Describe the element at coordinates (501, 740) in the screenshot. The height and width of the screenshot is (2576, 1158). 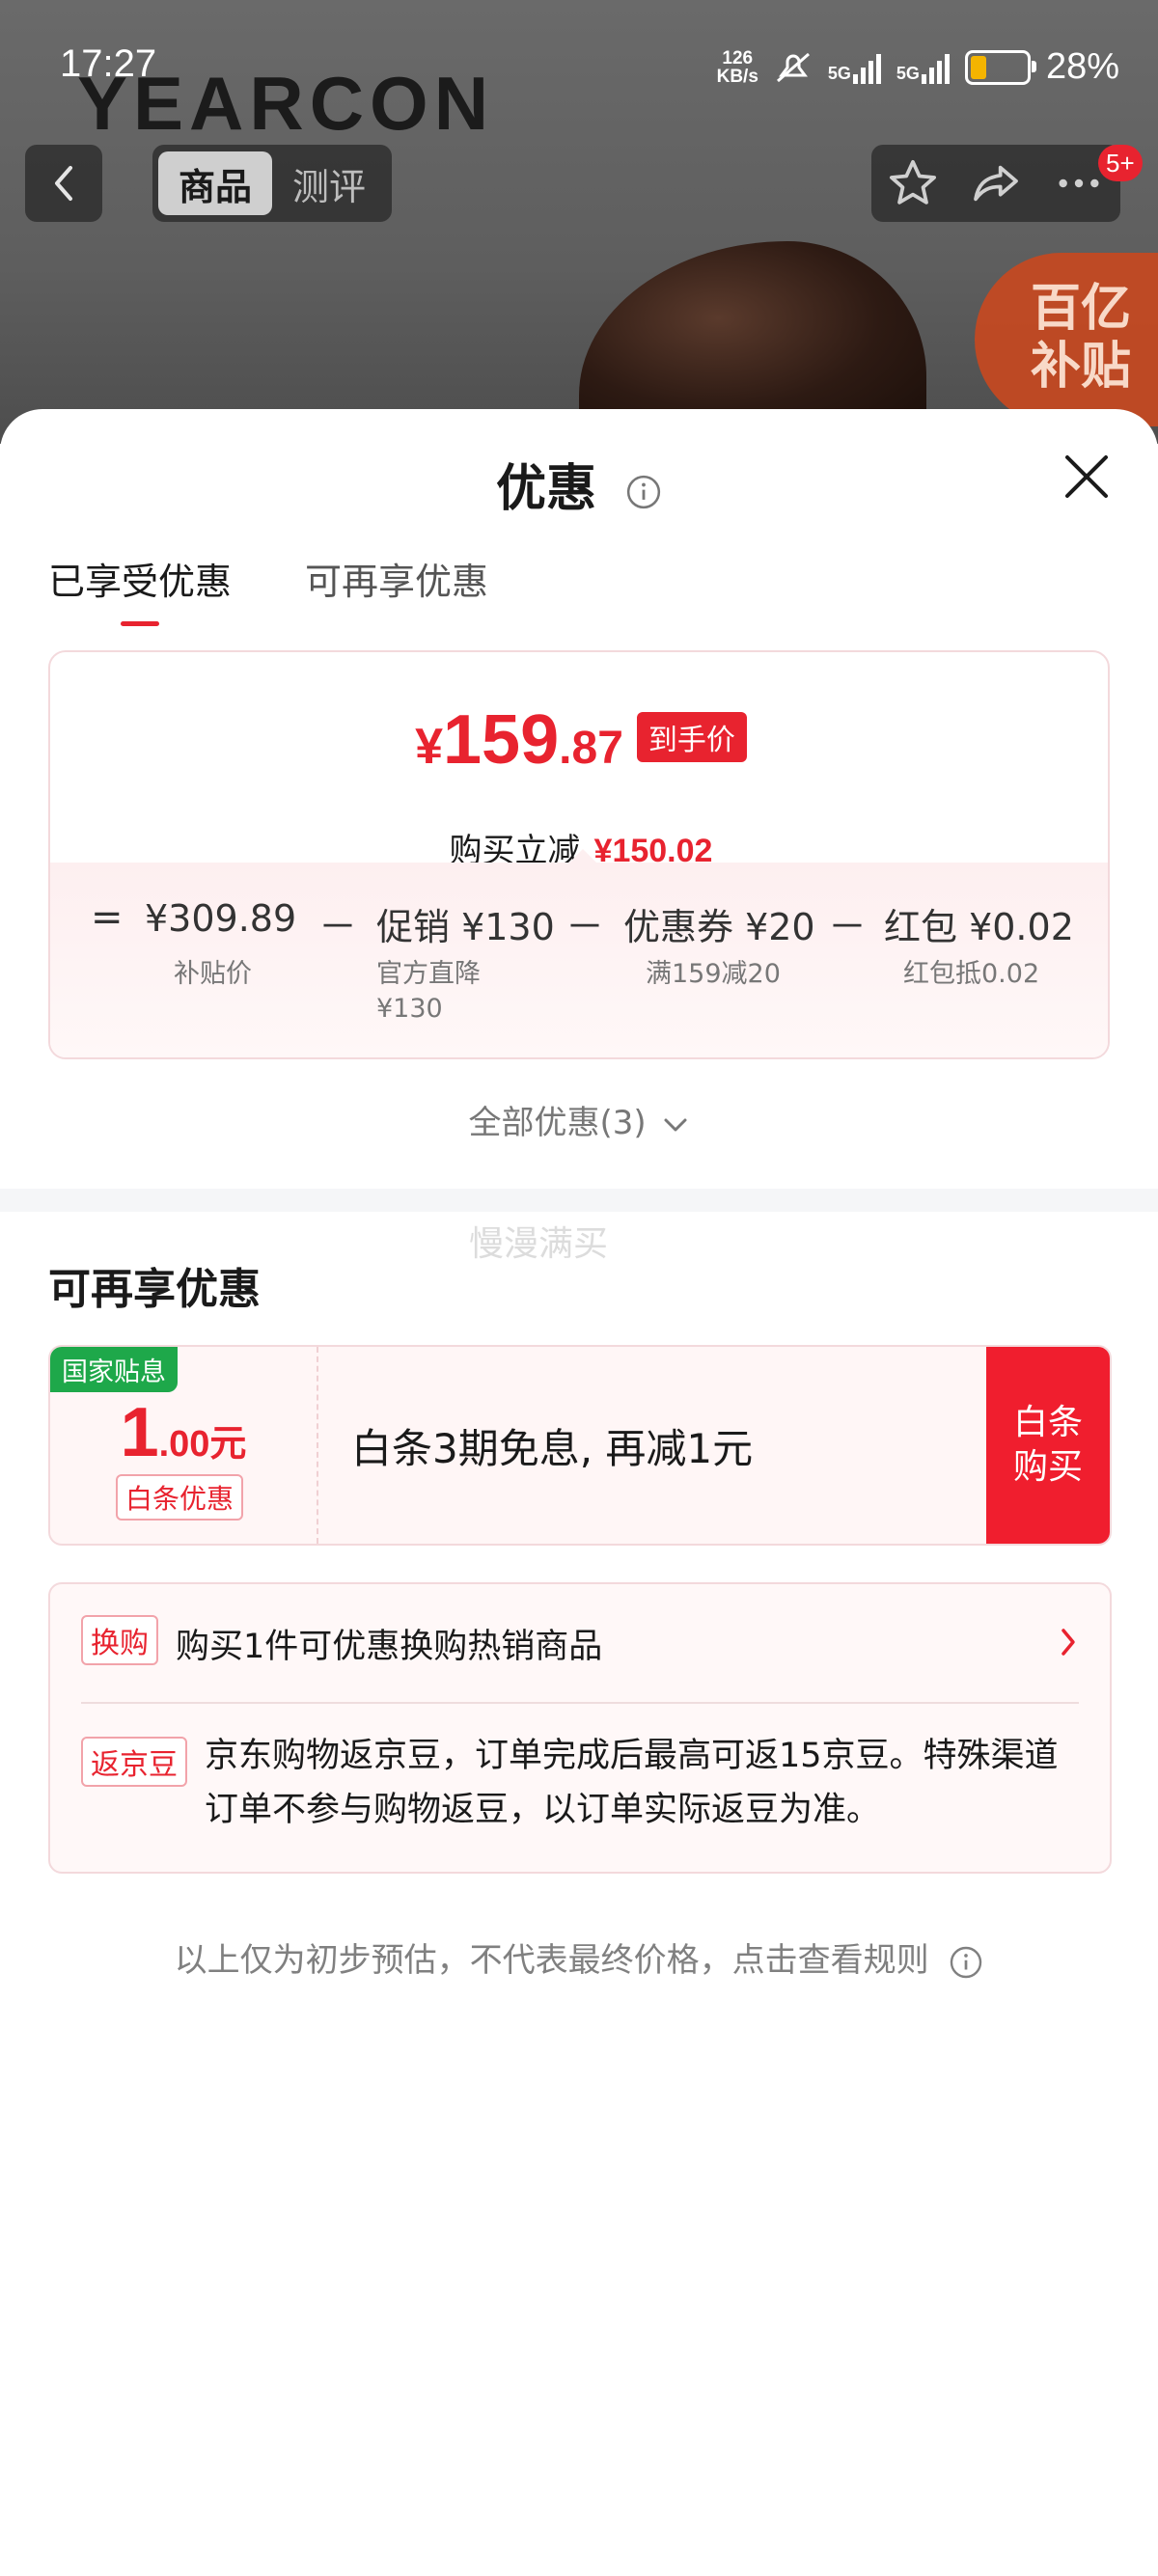
I see `price-integer: 159` at that location.